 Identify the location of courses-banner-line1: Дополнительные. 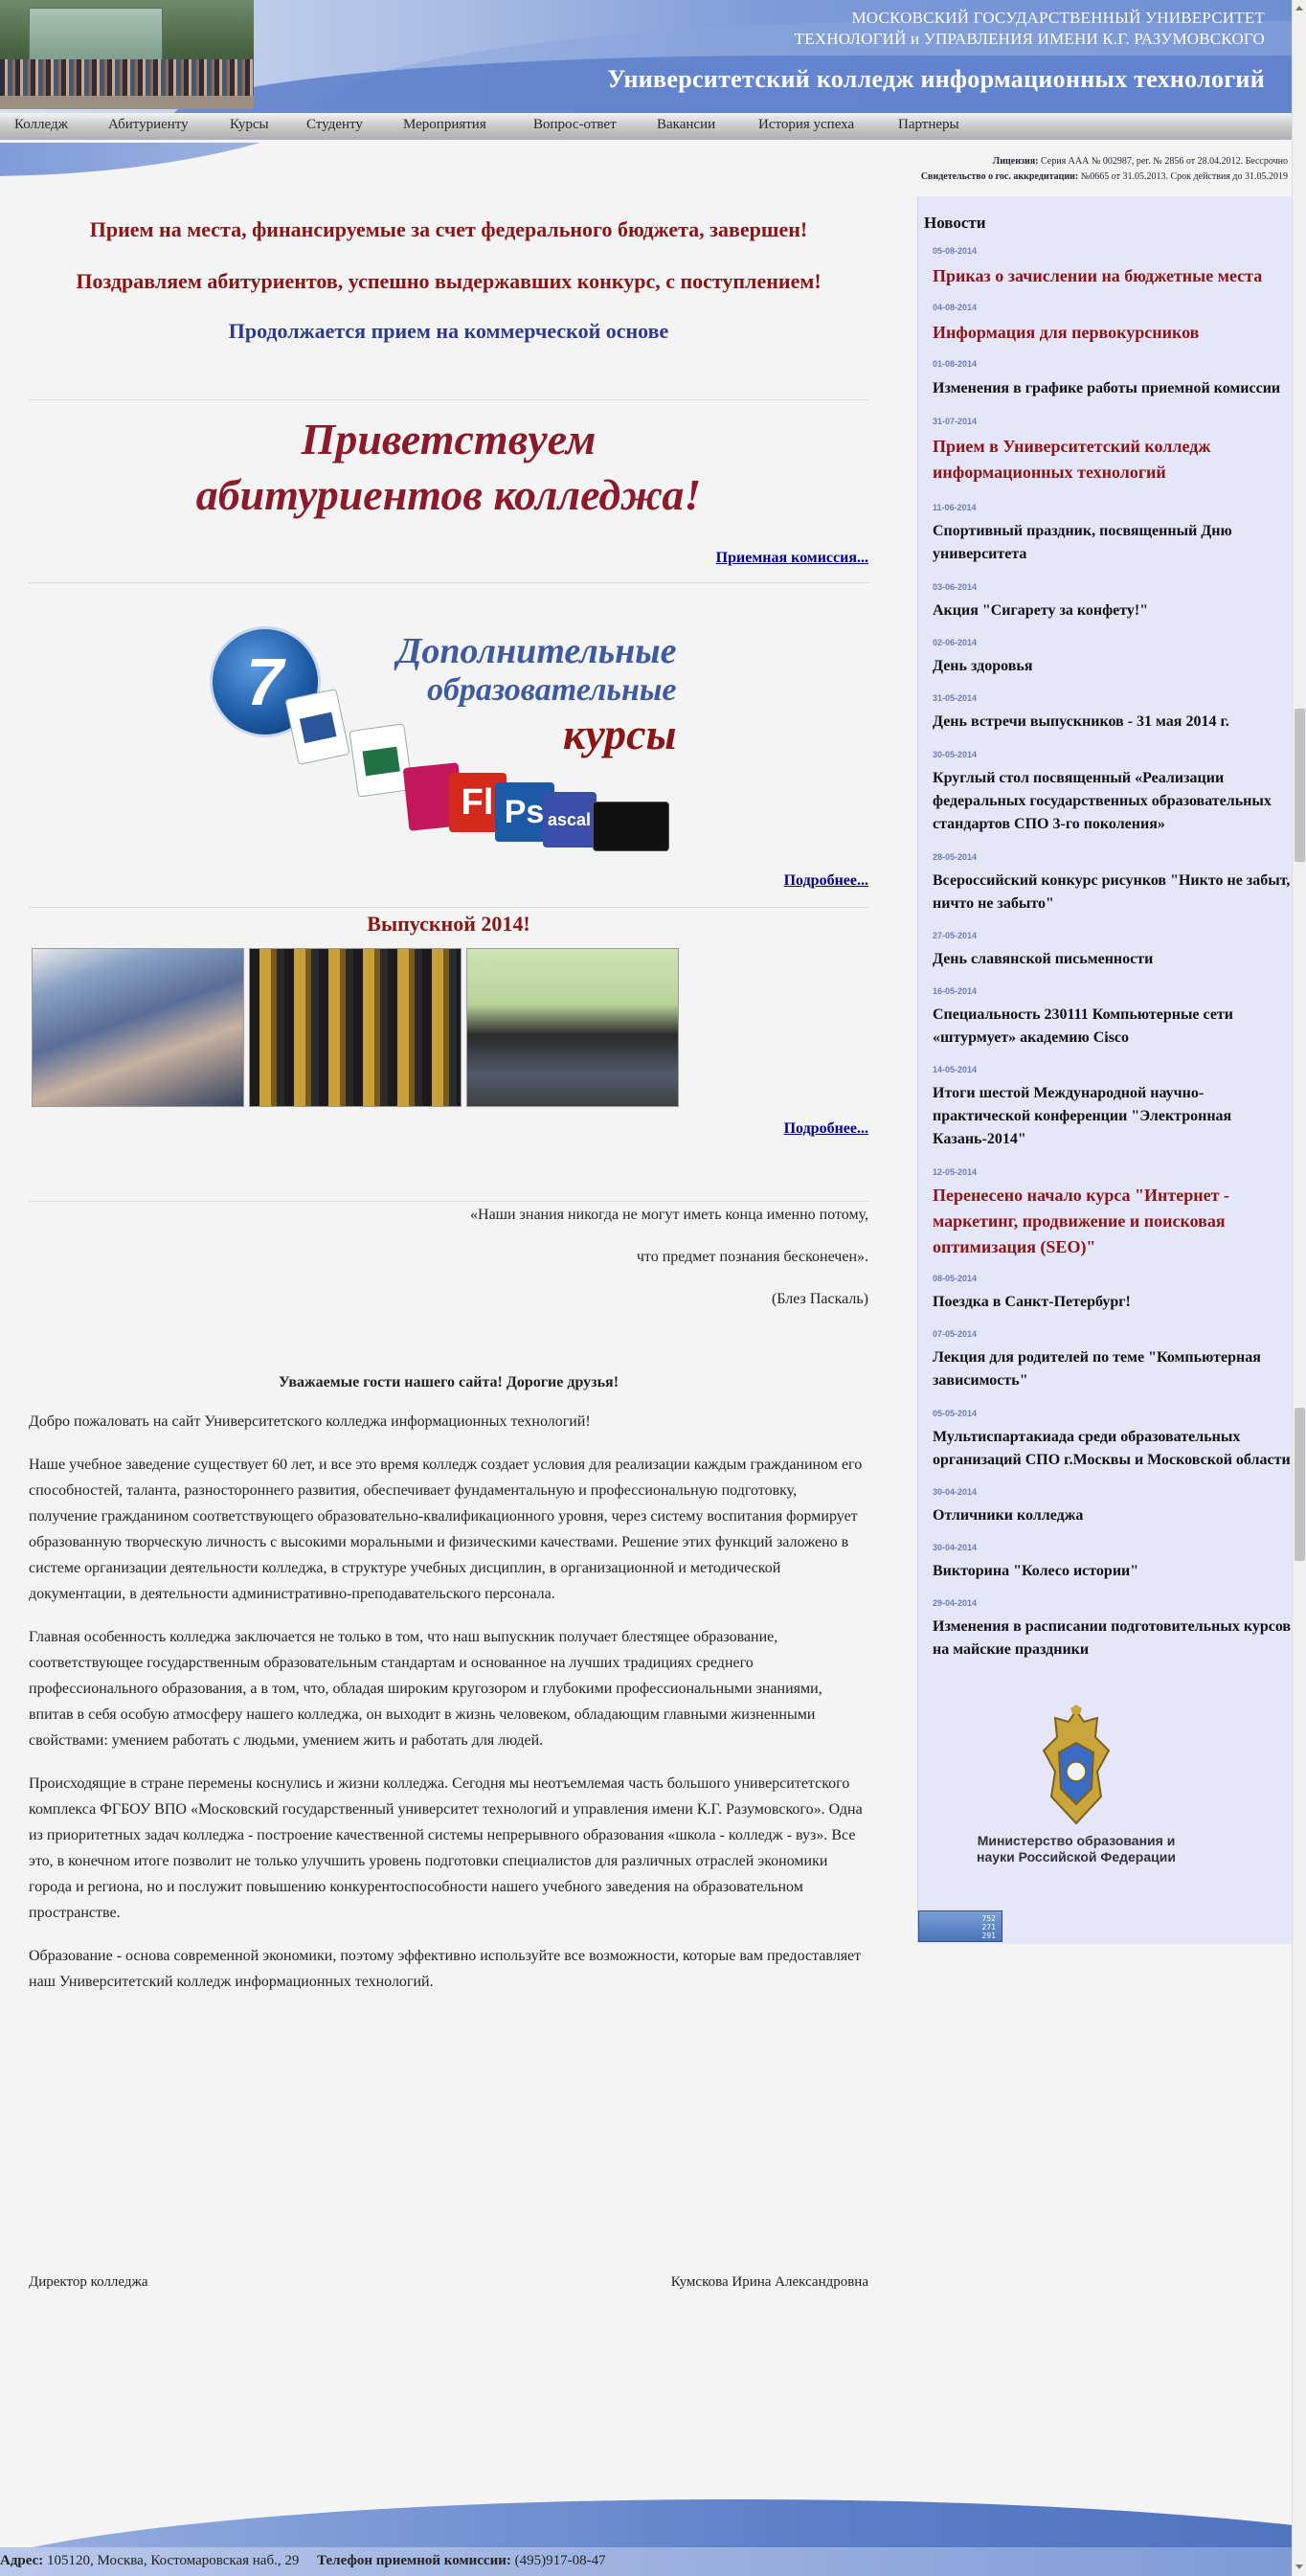
(536, 651).